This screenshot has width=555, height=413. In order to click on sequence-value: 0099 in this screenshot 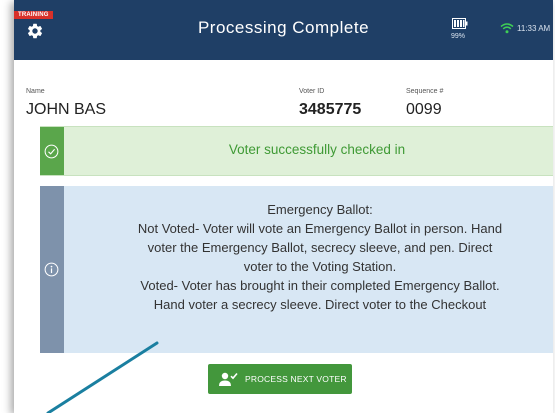, I will do `click(424, 109)`.